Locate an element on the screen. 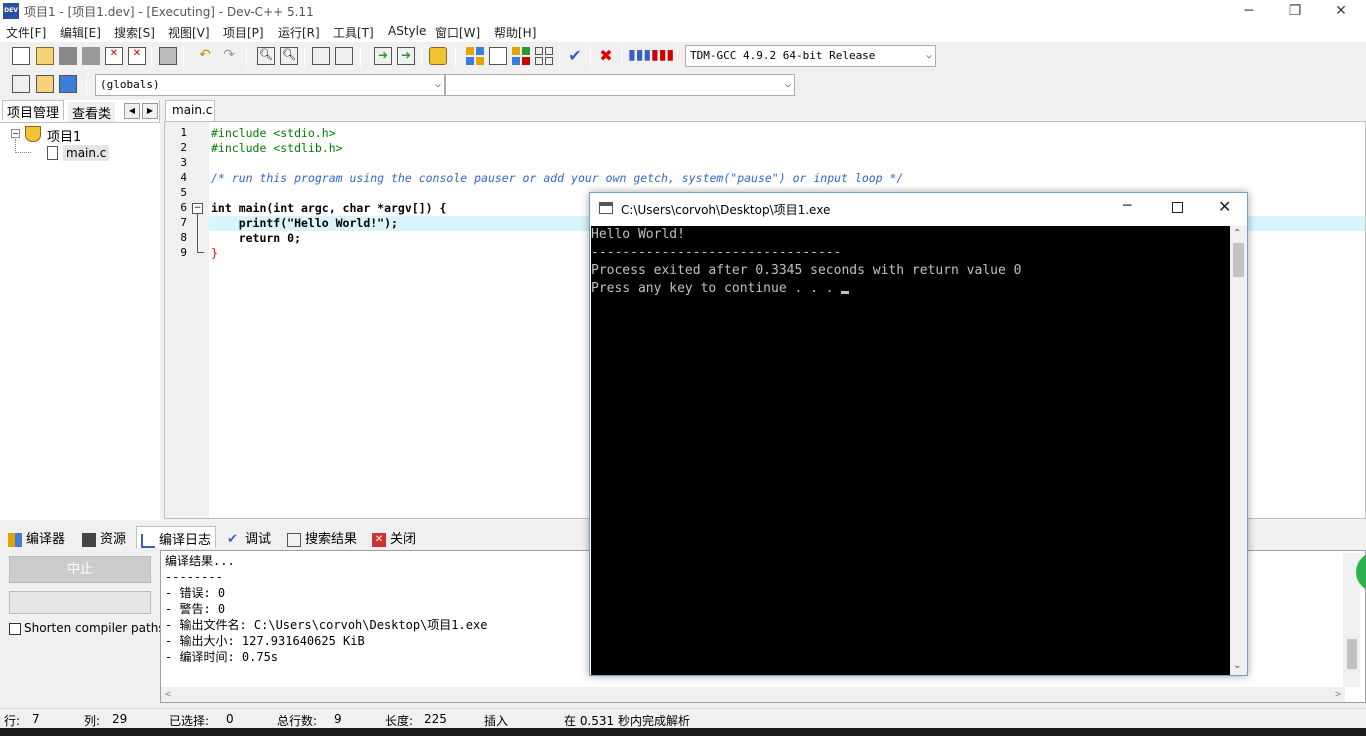 The image size is (1366, 736). minimize-button: ─ is located at coordinates (1249, 11).